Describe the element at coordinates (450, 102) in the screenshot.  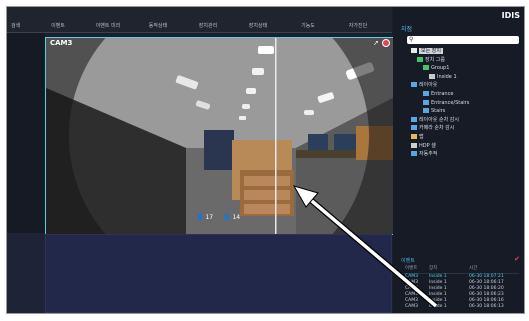
I see `tree-item-label: Entrance/Stairs` at that location.